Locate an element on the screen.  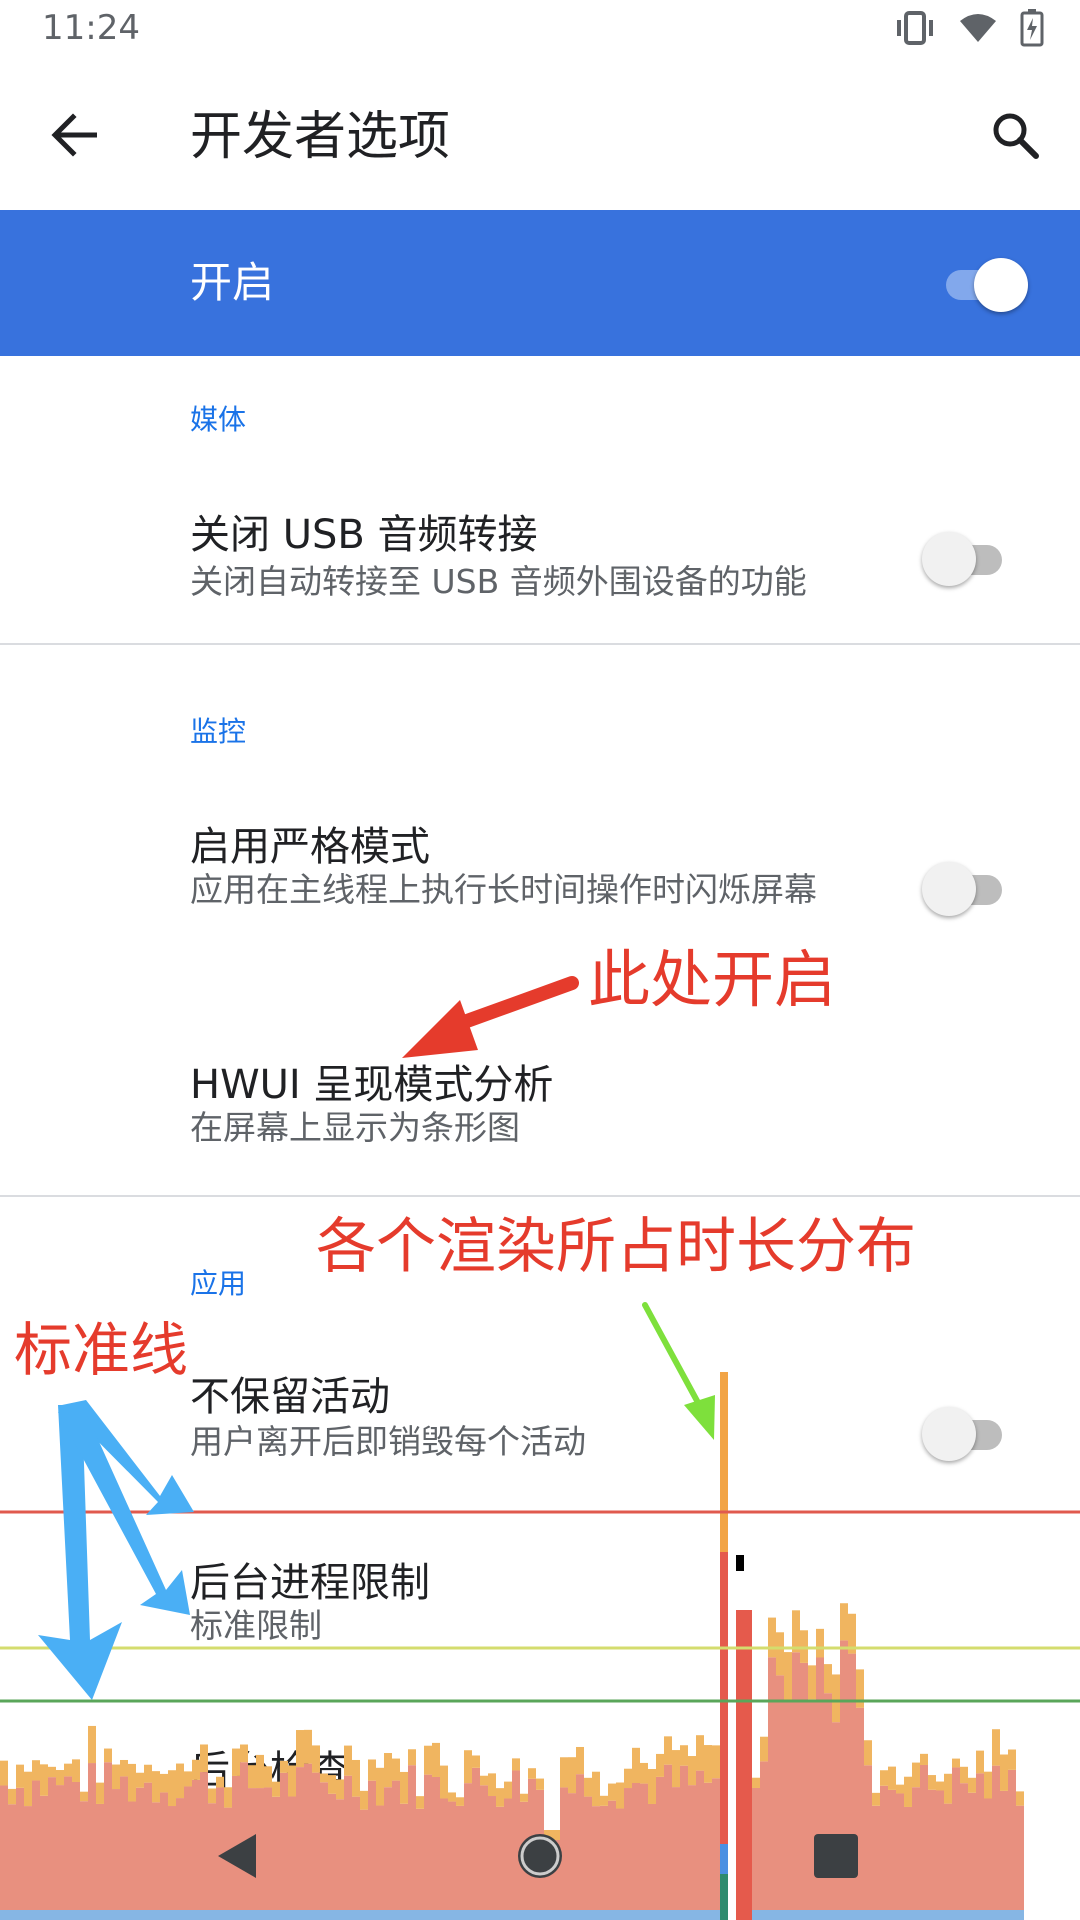
nav-recents-icon is located at coordinates (836, 1856).